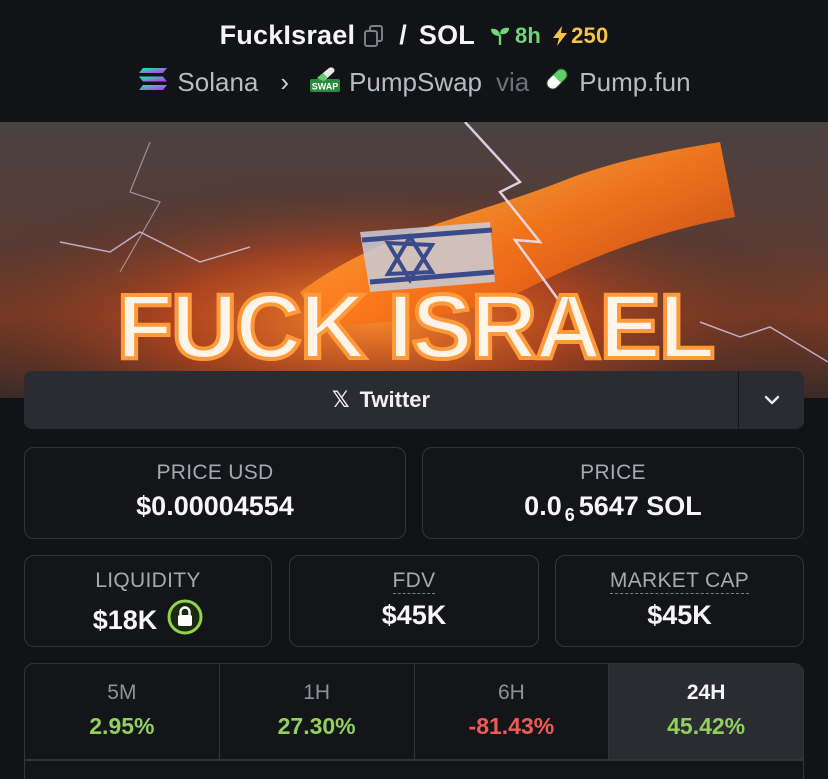 This screenshot has height=779, width=828. Describe the element at coordinates (317, 692) in the screenshot. I see `tab-label: 1H` at that location.